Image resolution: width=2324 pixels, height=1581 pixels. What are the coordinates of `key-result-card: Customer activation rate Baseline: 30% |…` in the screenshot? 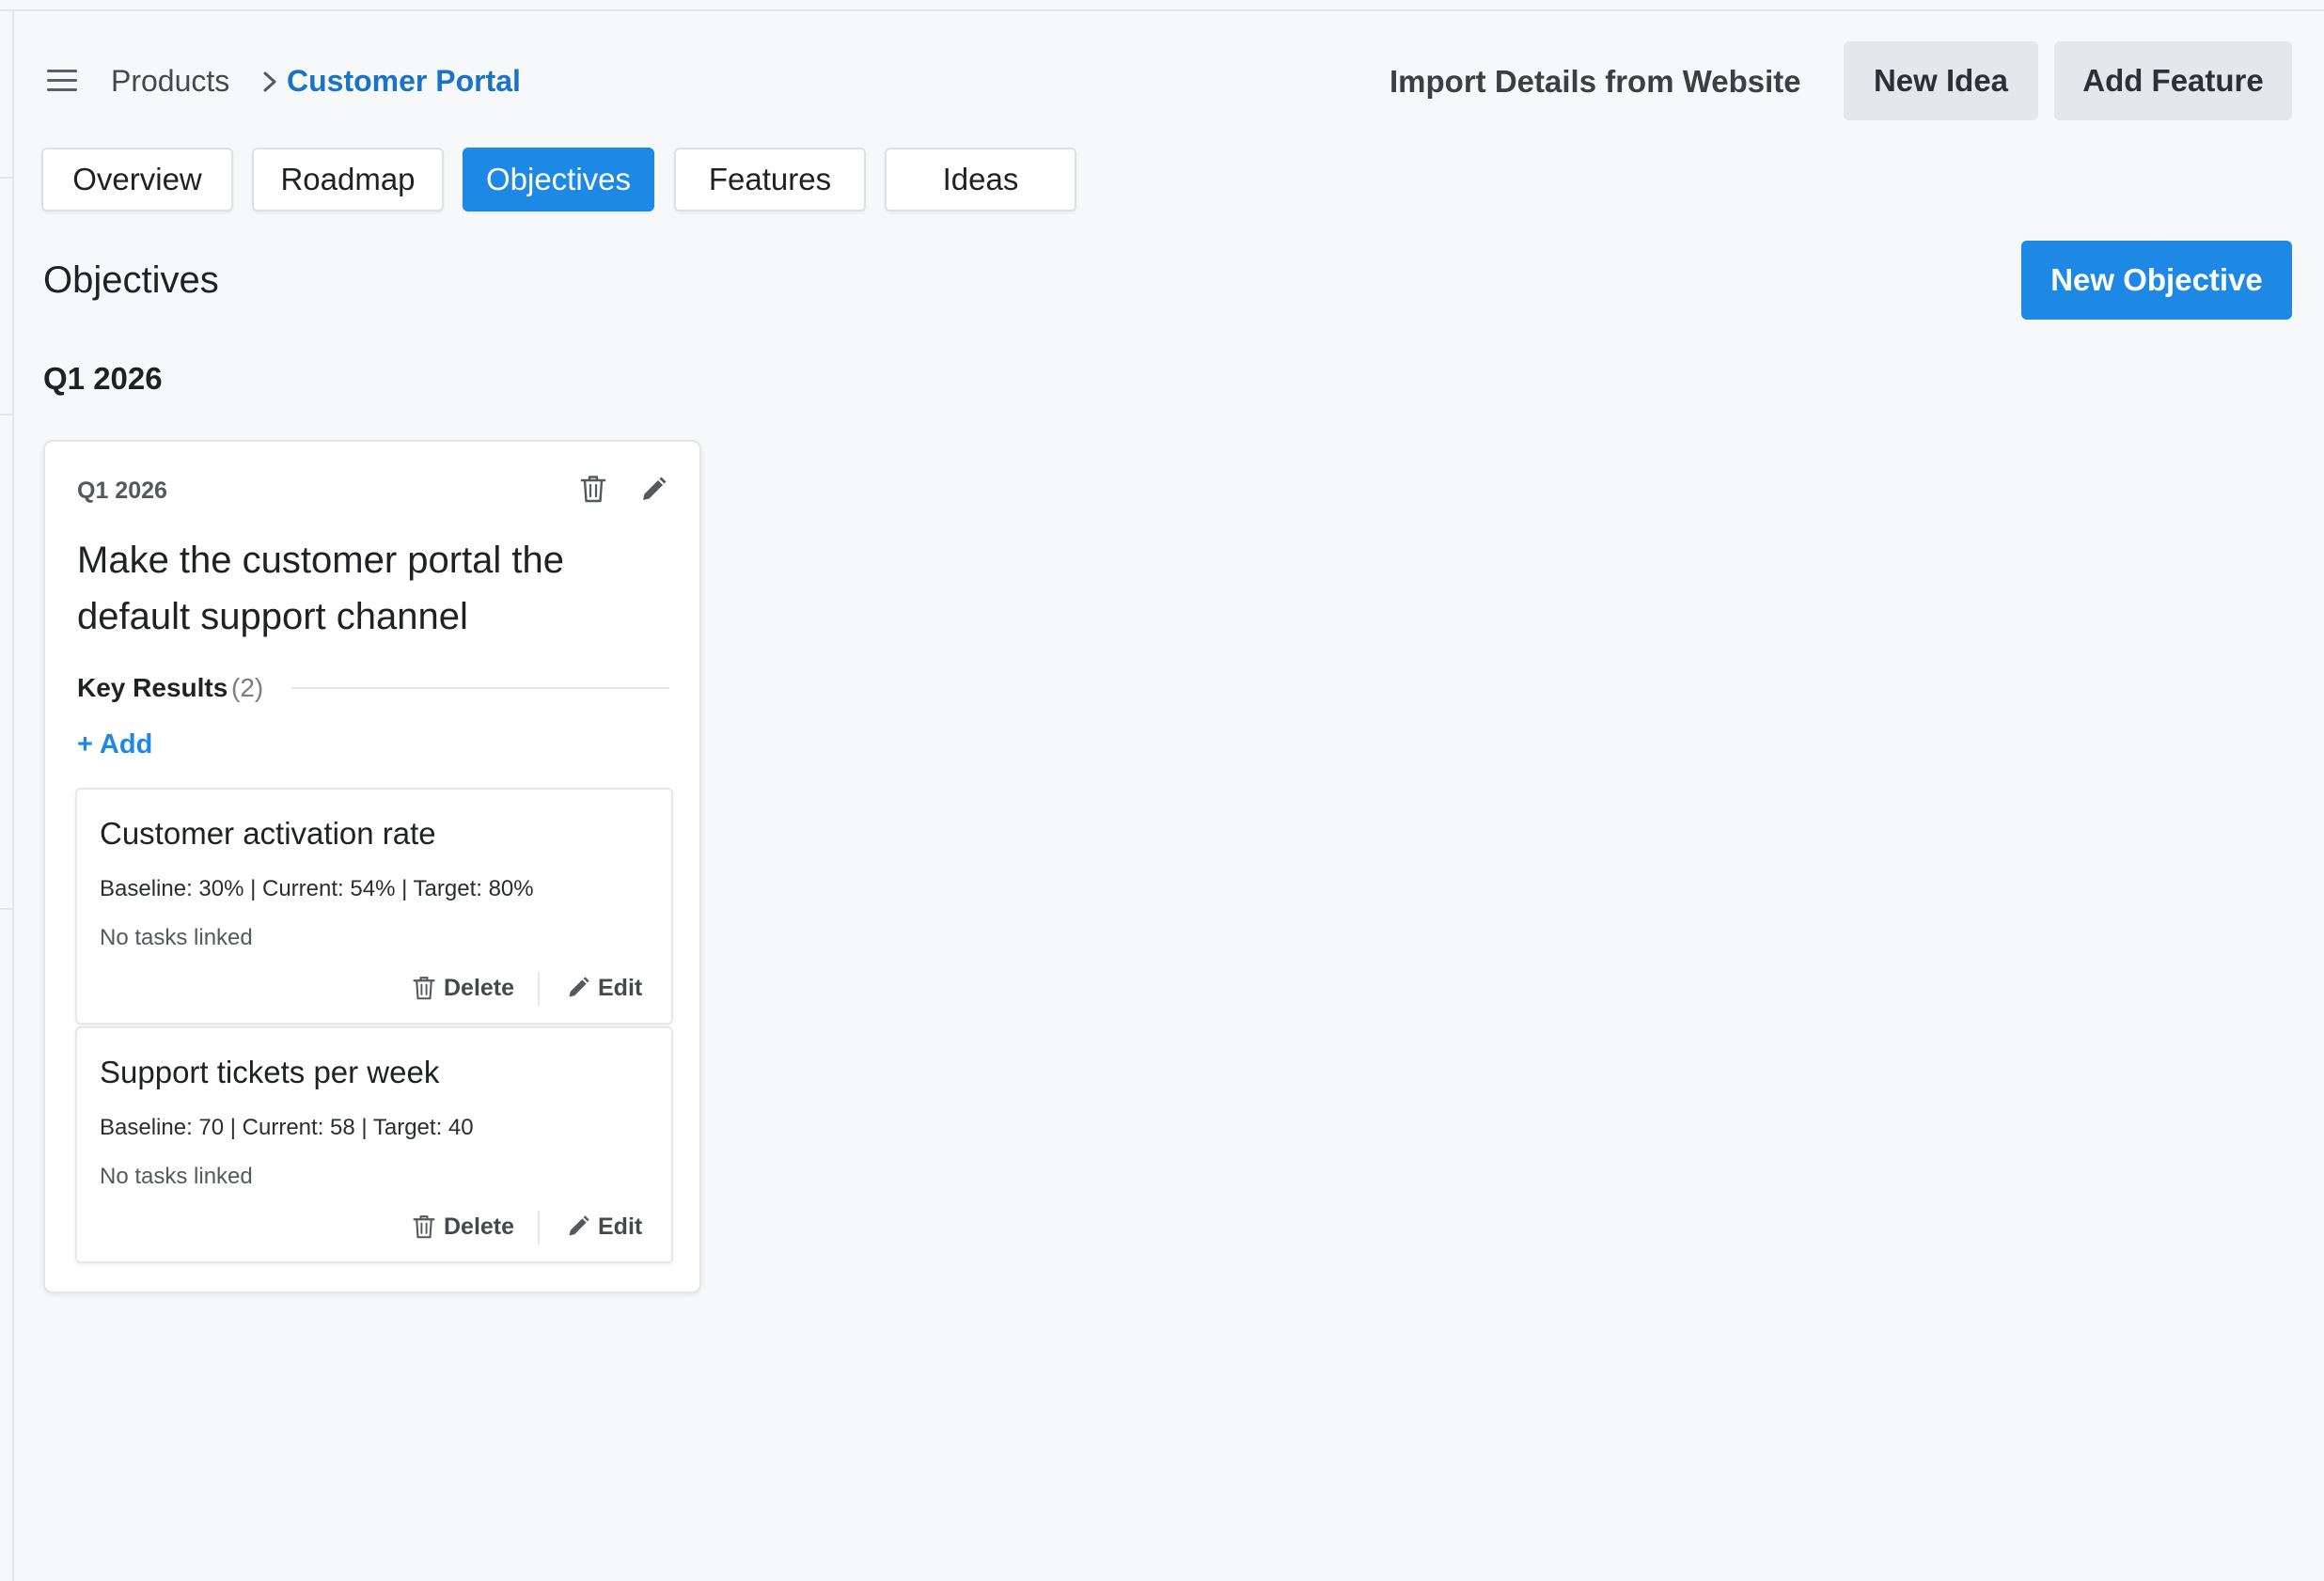 It's located at (374, 906).